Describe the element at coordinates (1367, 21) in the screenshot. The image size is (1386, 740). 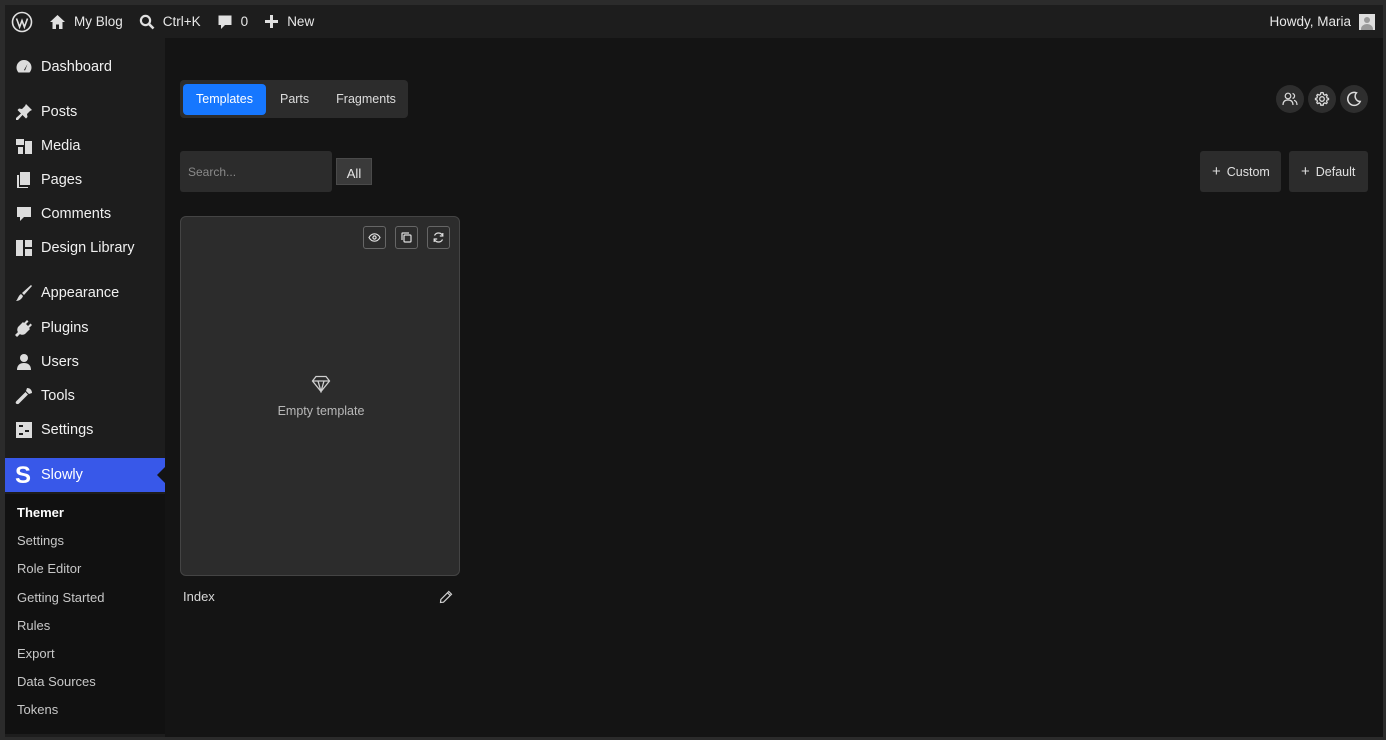
I see `avatar` at that location.